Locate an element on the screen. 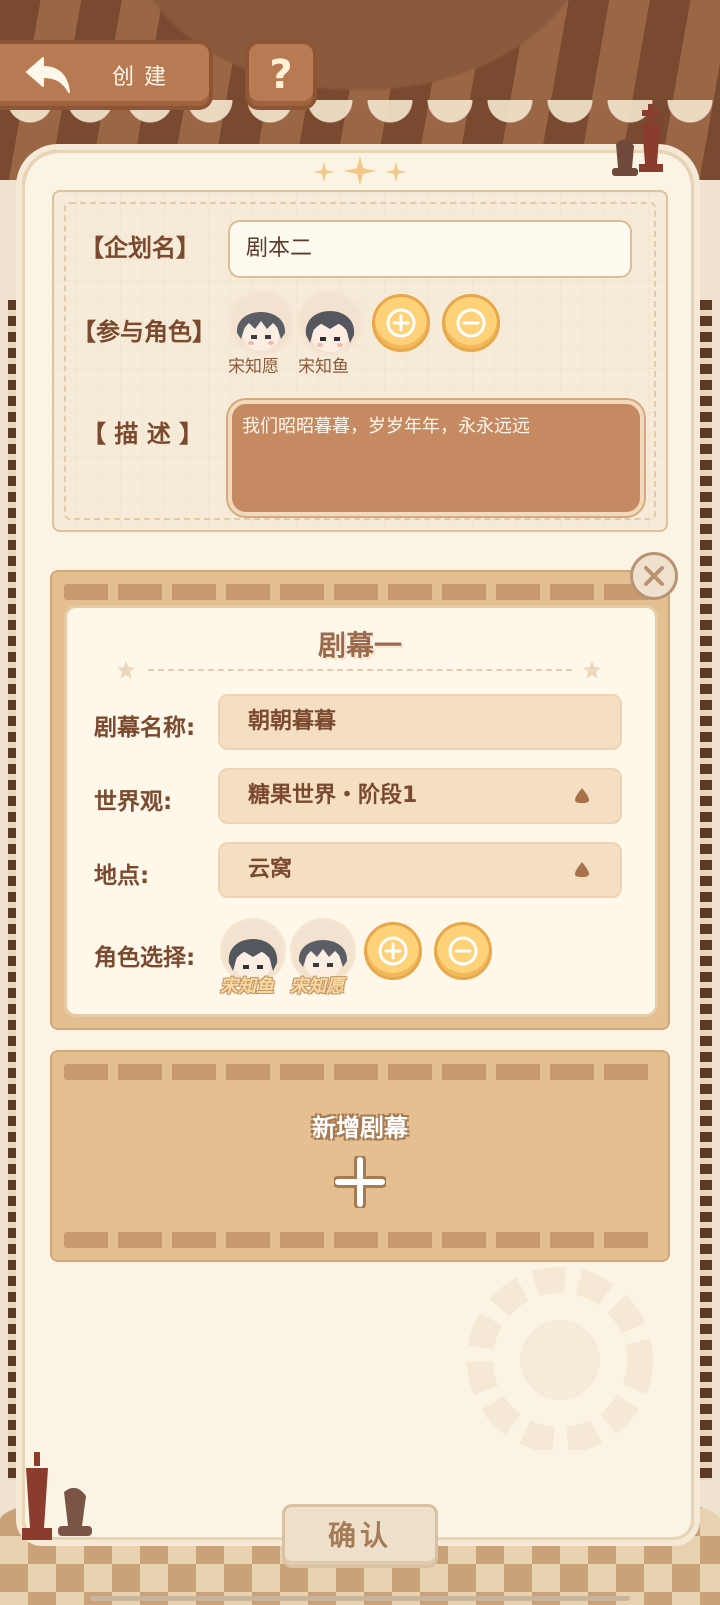 The height and width of the screenshot is (1605, 720). worldview-select: 糖果世界・阶段1 is located at coordinates (420, 796).